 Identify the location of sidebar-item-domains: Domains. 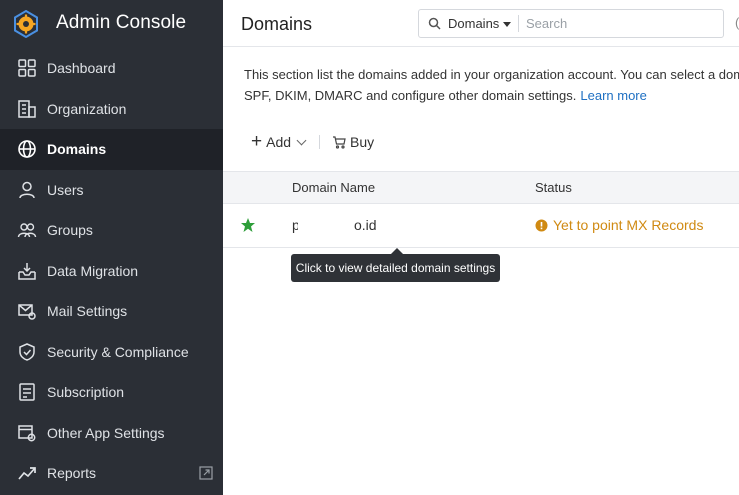
(111, 149).